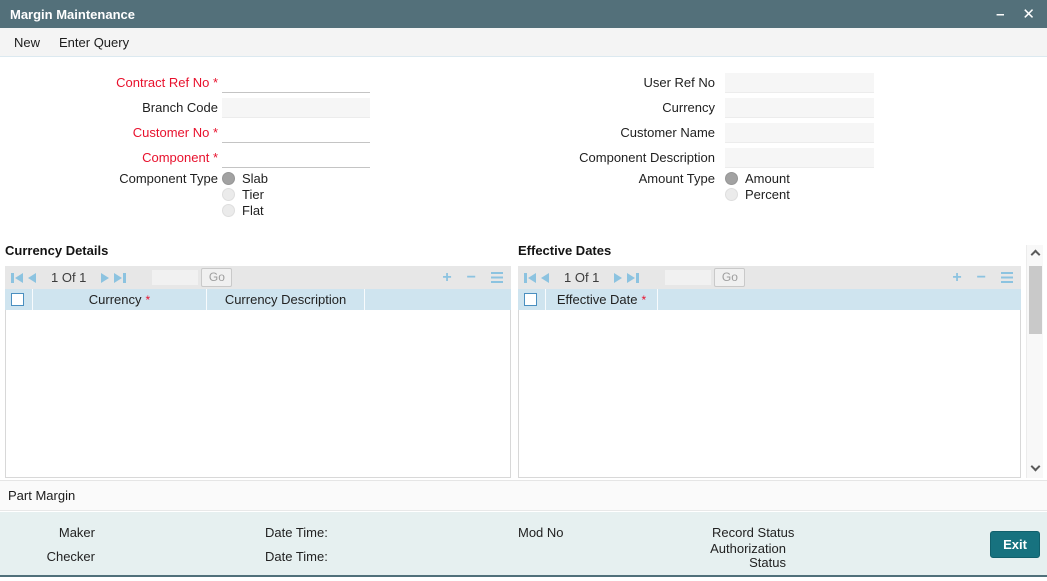 The width and height of the screenshot is (1047, 581). I want to click on contract-ref-no-row: Contract Ref No *, so click(185, 82).